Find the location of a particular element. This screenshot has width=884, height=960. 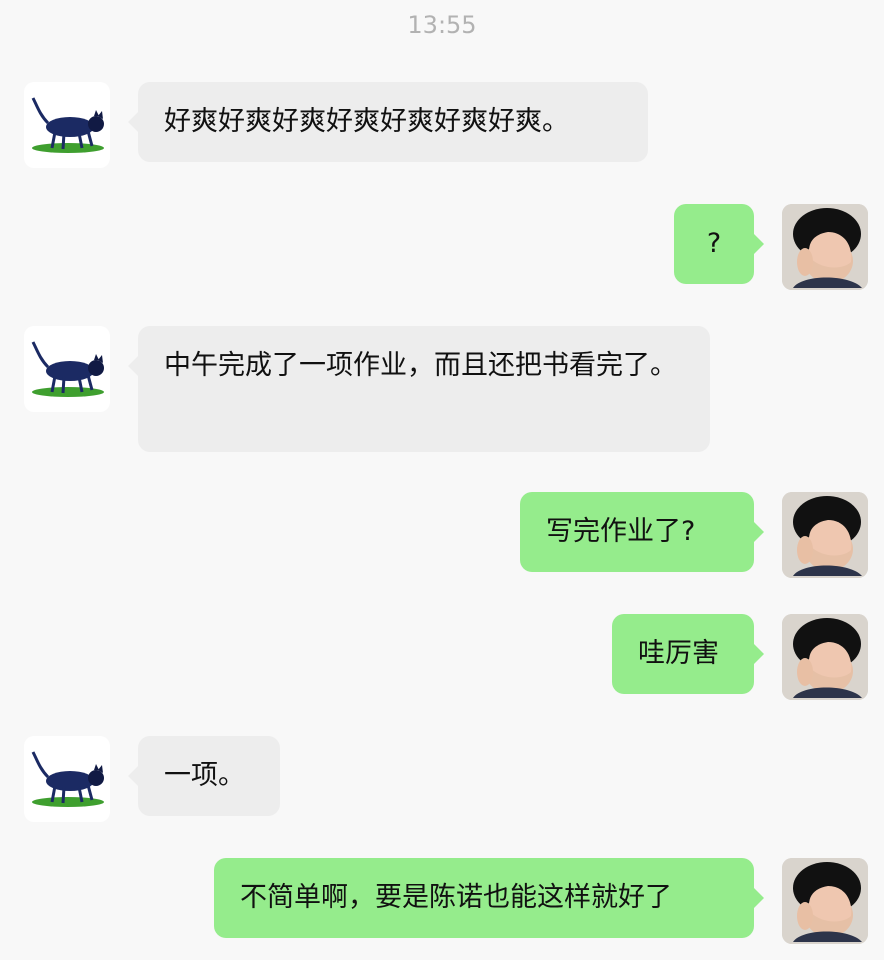

message-bubble-outgoing: 不简单啊，要是陈诺也能这样就好了 is located at coordinates (489, 898).